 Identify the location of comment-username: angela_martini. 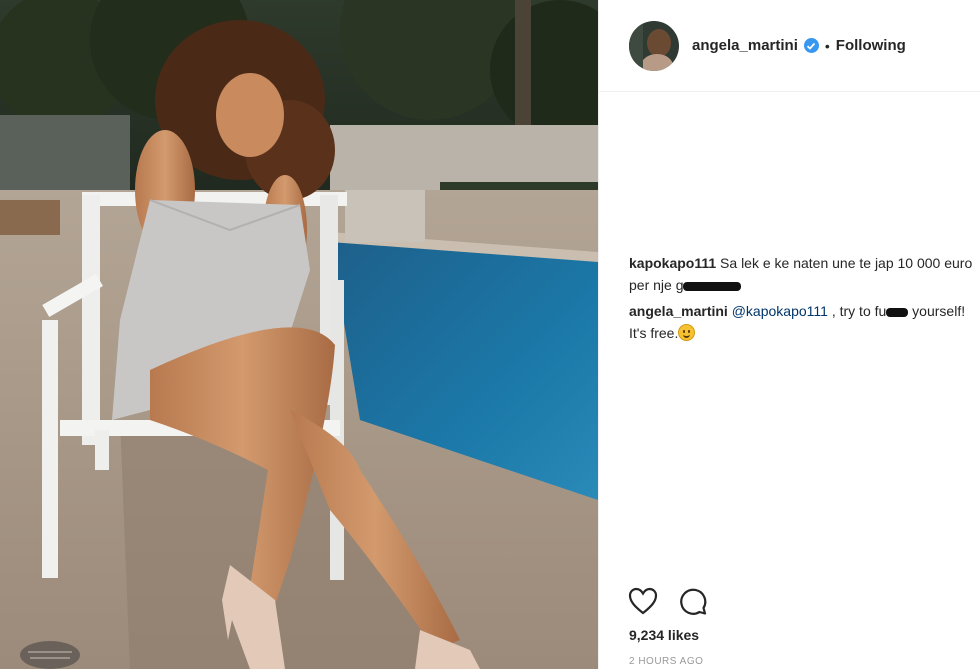
(678, 311).